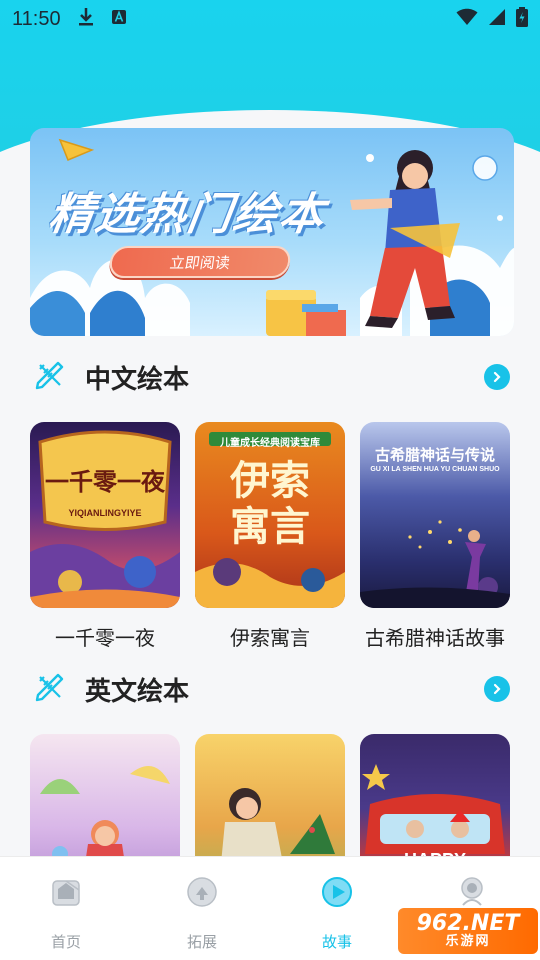 Image resolution: width=540 pixels, height=960 pixels. What do you see at coordinates (202, 892) in the screenshot?
I see `expand-icon` at bounding box center [202, 892].